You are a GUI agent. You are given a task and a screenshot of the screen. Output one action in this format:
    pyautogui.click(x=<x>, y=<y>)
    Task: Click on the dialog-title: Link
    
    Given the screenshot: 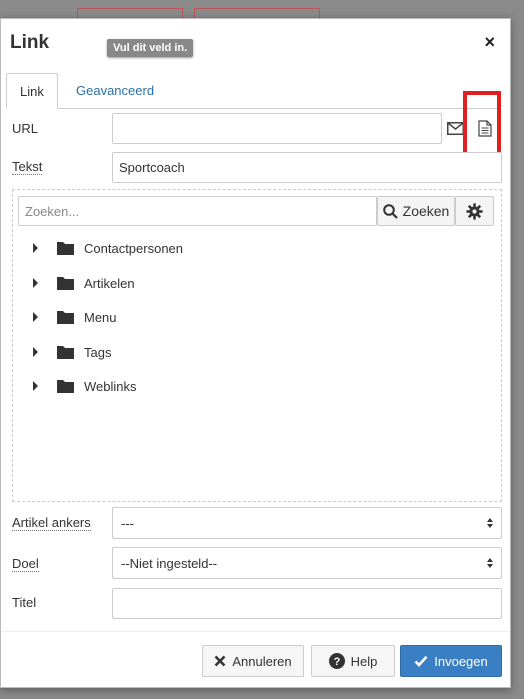 What is the action you would take?
    pyautogui.click(x=30, y=42)
    